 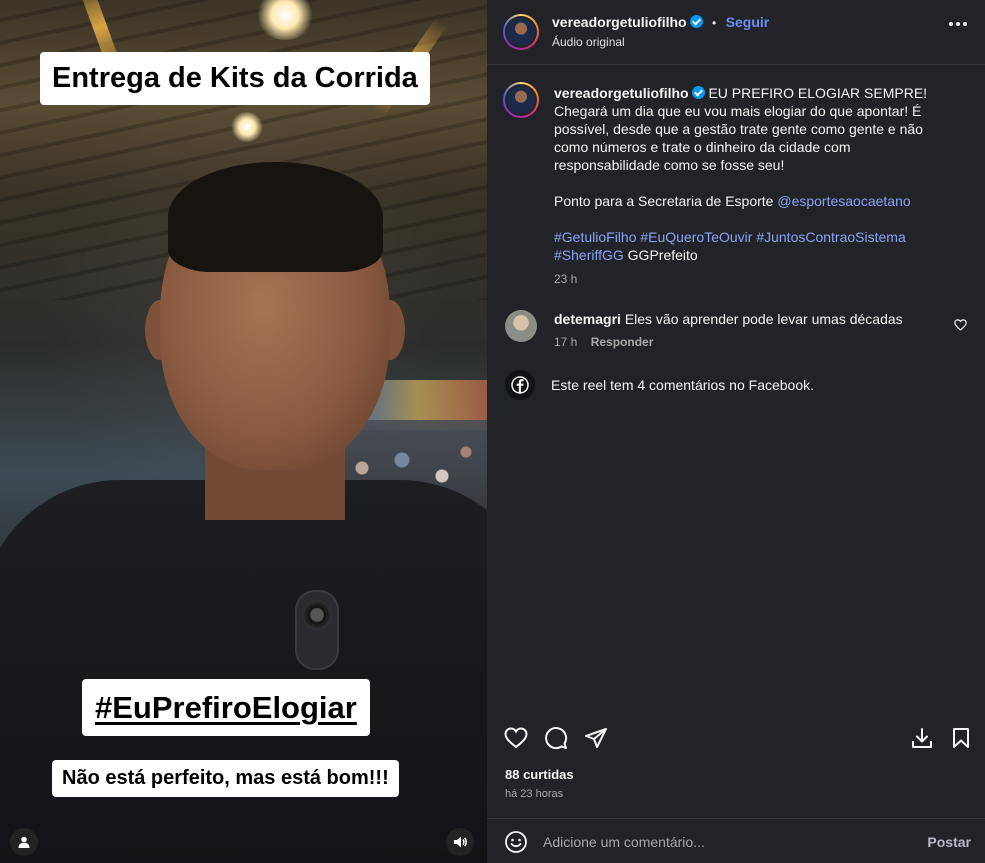 I want to click on save-button, so click(x=961, y=738).